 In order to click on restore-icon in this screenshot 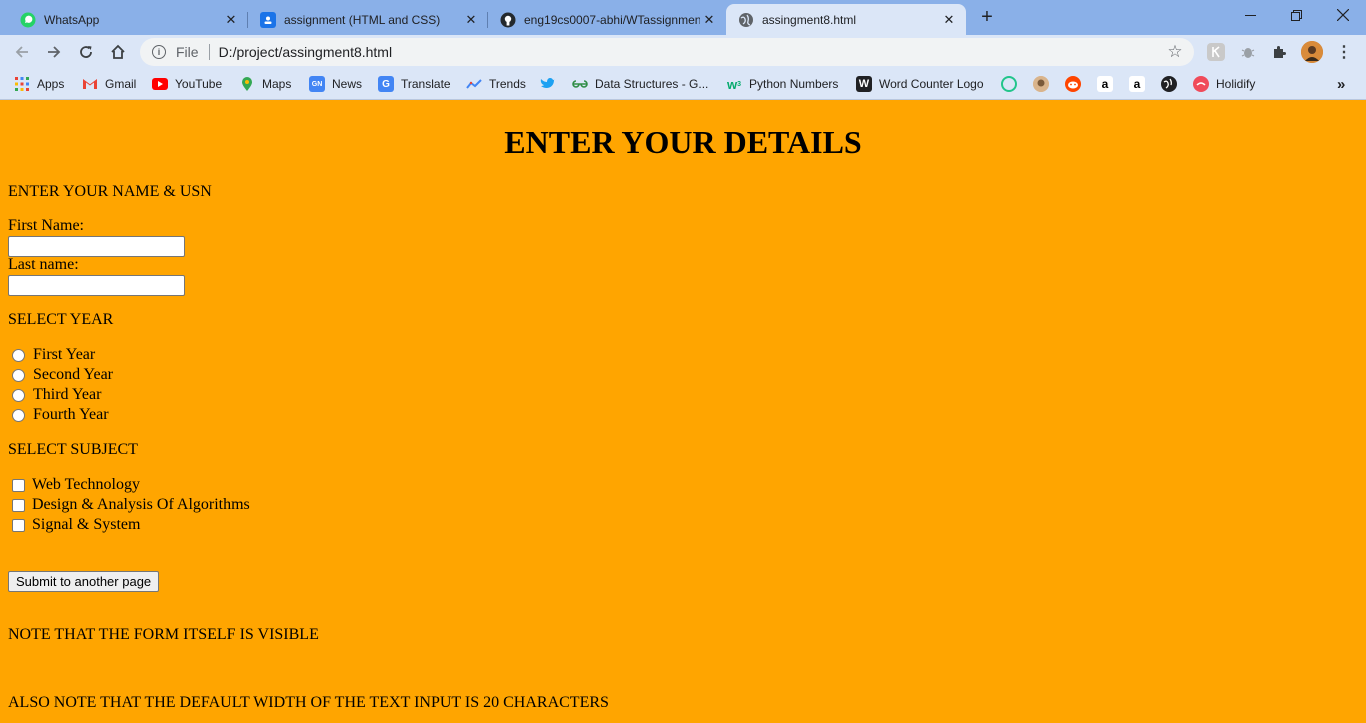, I will do `click(1296, 15)`.